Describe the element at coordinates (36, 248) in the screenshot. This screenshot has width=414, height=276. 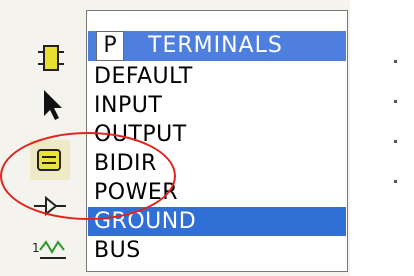
I see `svg-text: 1` at that location.